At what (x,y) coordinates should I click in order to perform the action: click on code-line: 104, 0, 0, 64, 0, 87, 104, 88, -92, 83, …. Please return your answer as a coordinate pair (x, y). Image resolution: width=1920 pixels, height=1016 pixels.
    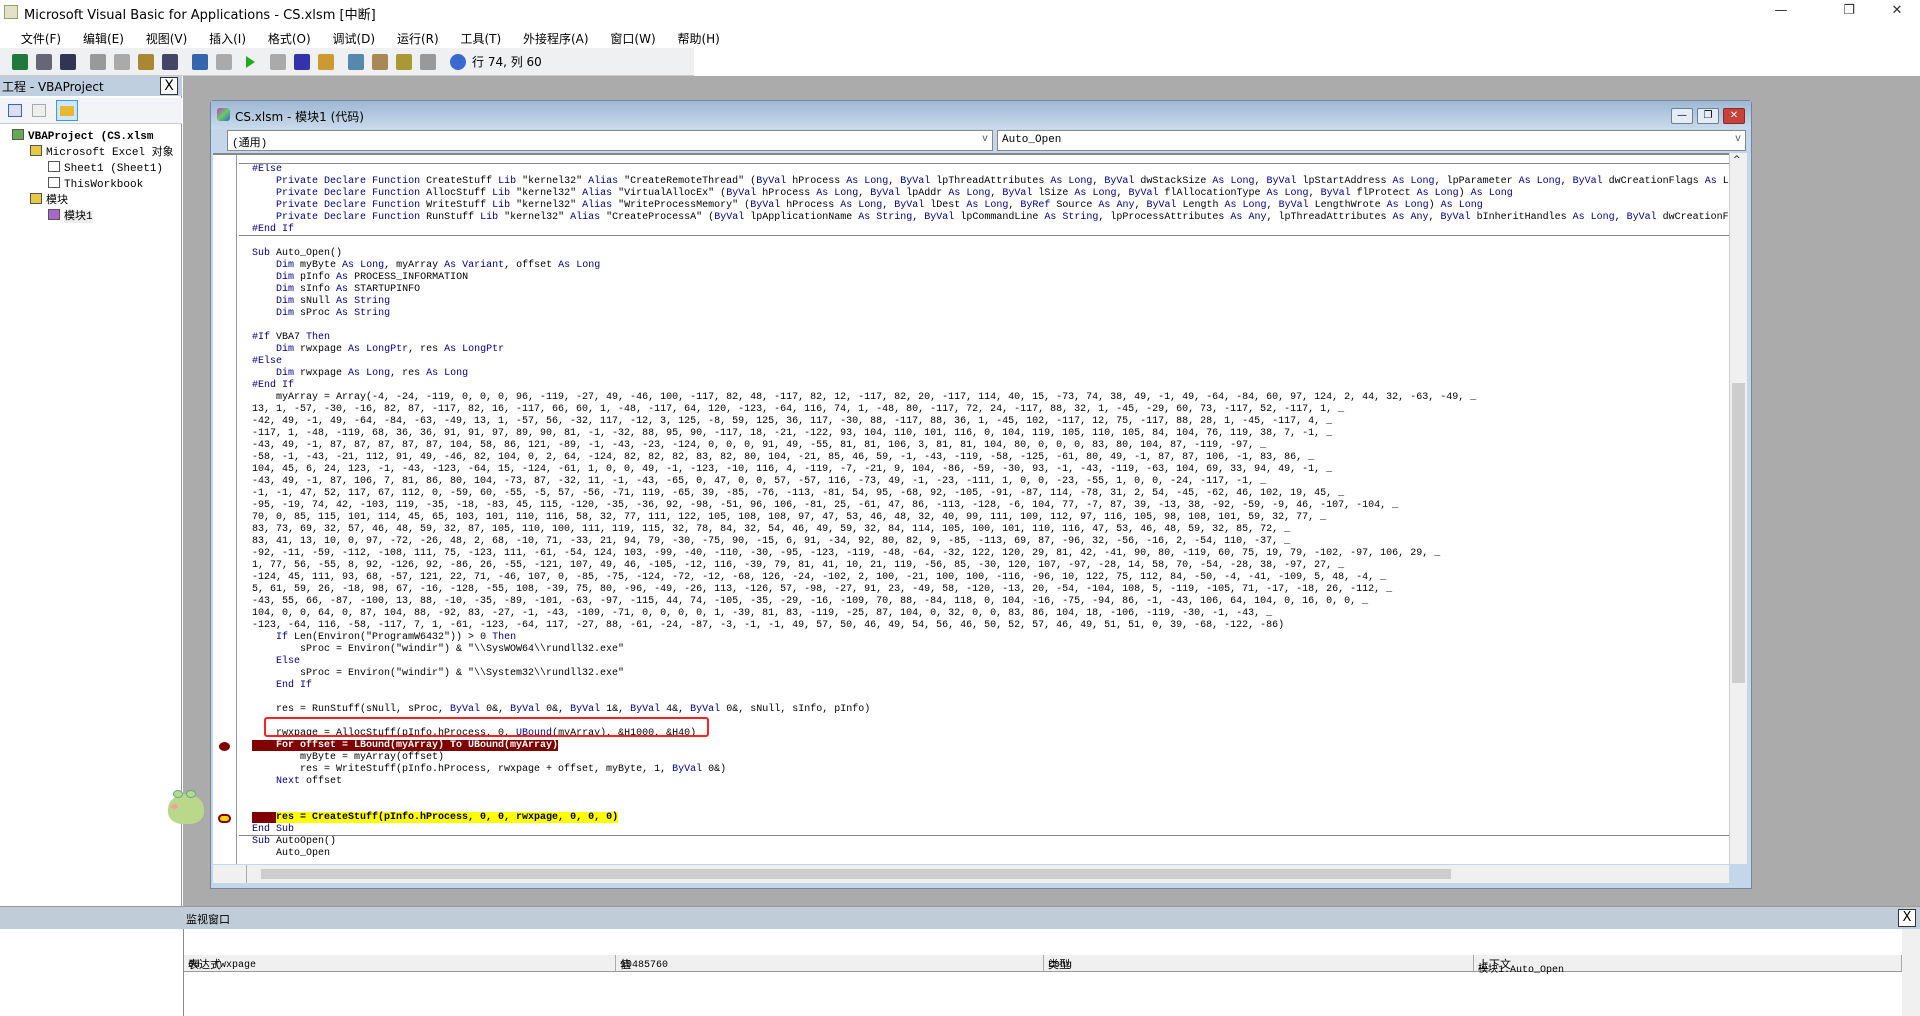
    Looking at the image, I should click on (762, 614).